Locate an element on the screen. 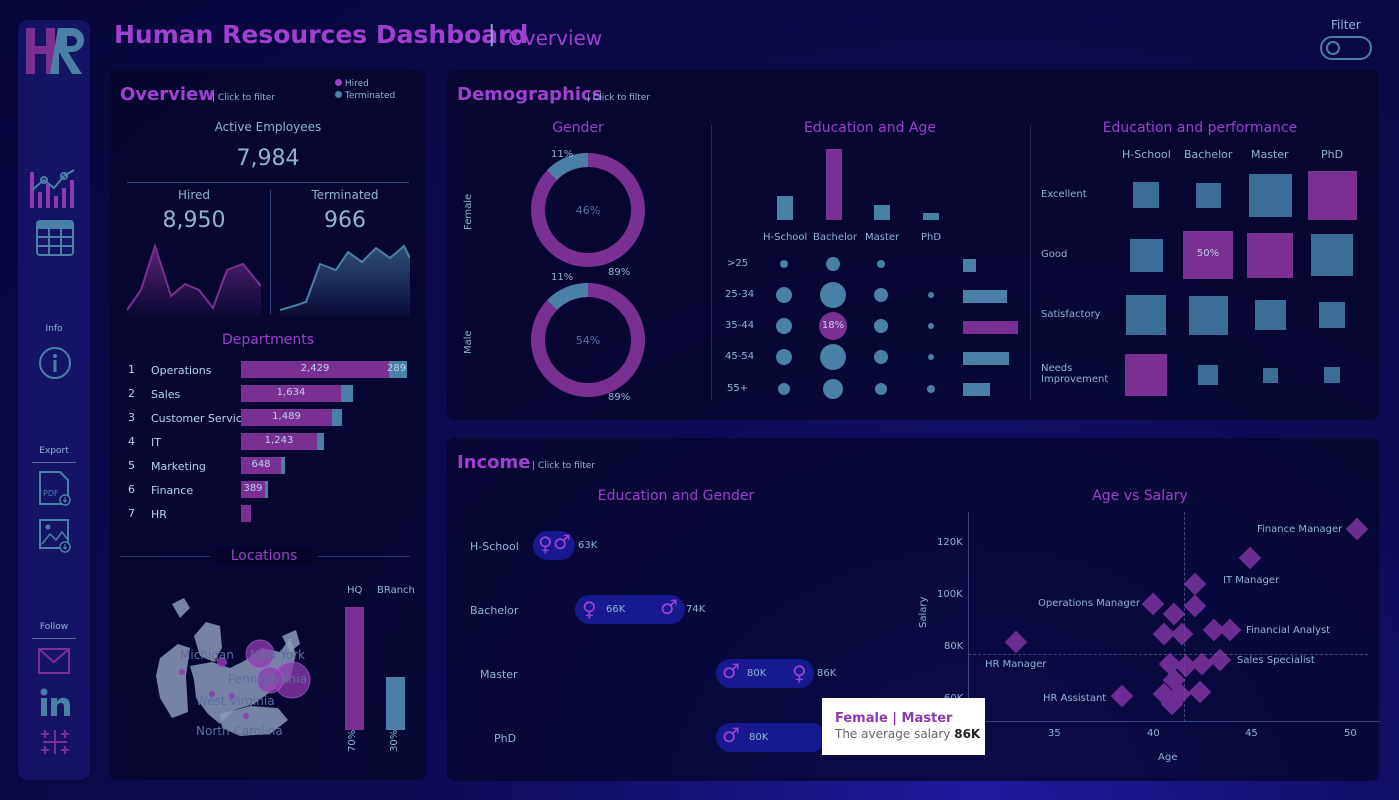  job-label: Operations Manager is located at coordinates (1089, 603).